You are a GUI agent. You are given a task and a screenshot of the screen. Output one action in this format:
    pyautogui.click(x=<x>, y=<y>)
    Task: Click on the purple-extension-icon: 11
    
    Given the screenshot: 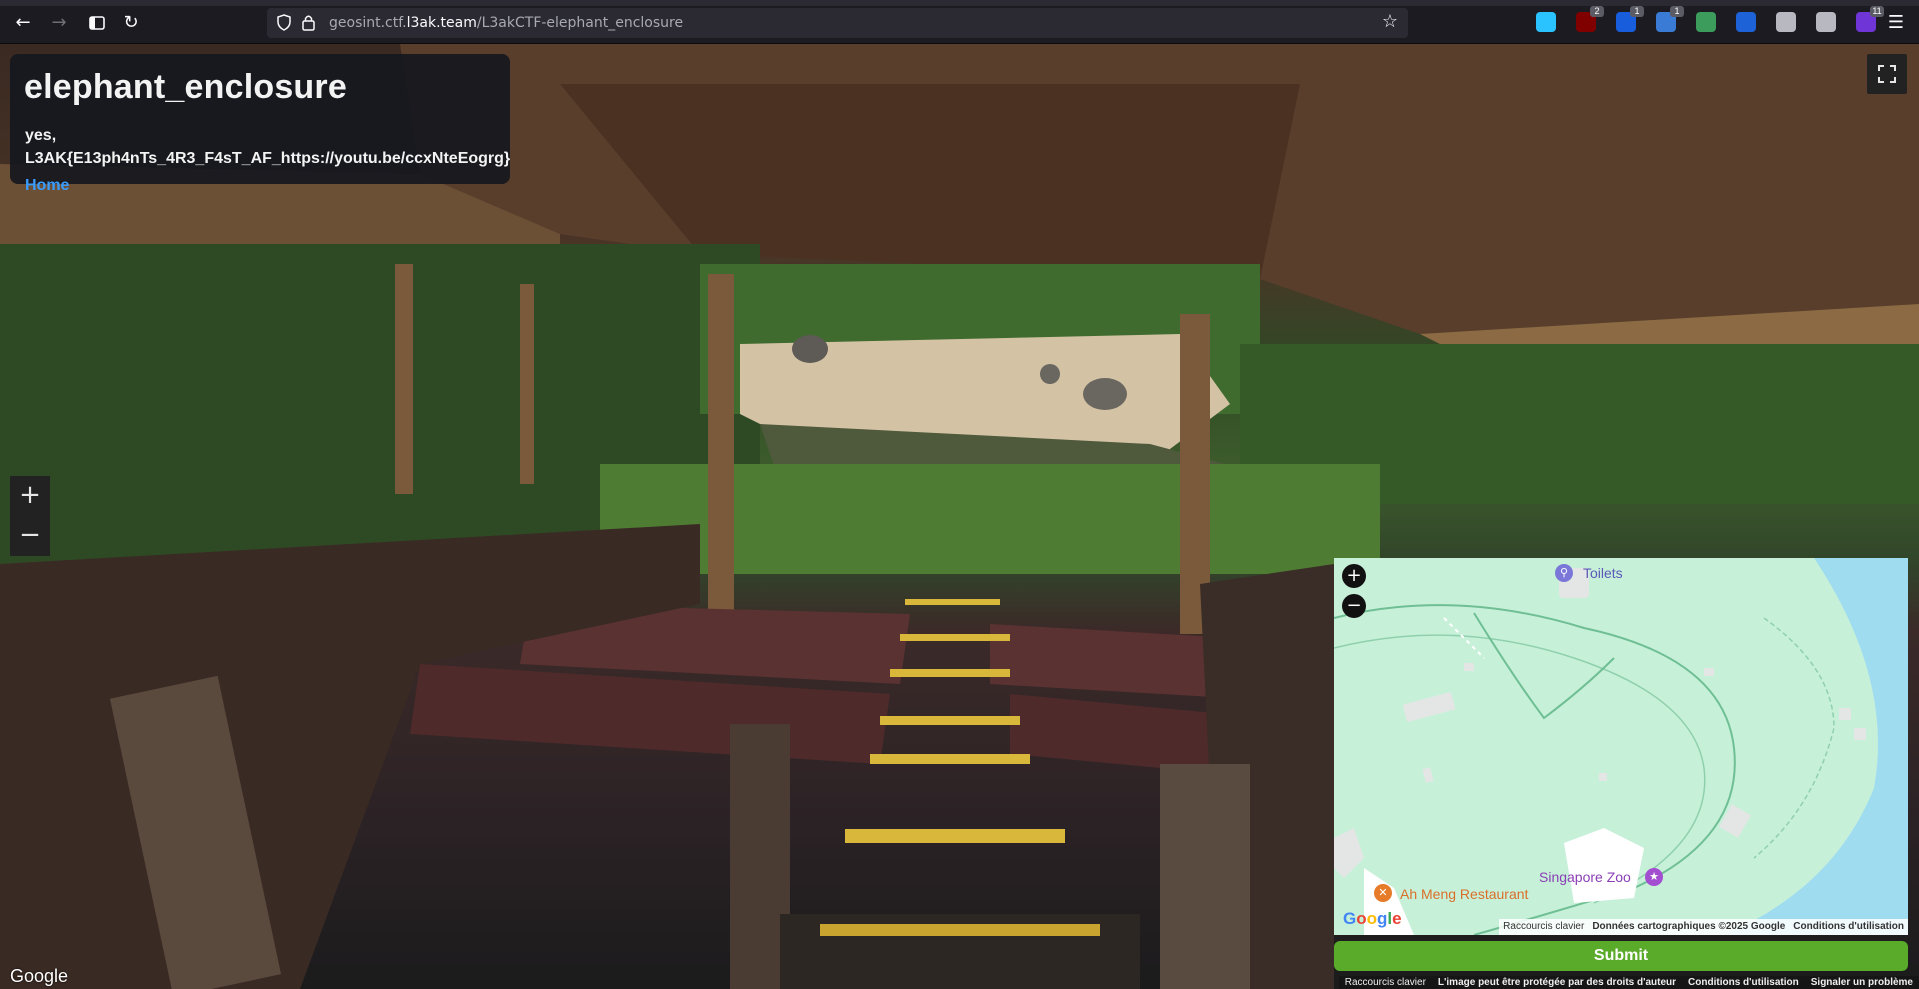 What is the action you would take?
    pyautogui.click(x=1870, y=19)
    